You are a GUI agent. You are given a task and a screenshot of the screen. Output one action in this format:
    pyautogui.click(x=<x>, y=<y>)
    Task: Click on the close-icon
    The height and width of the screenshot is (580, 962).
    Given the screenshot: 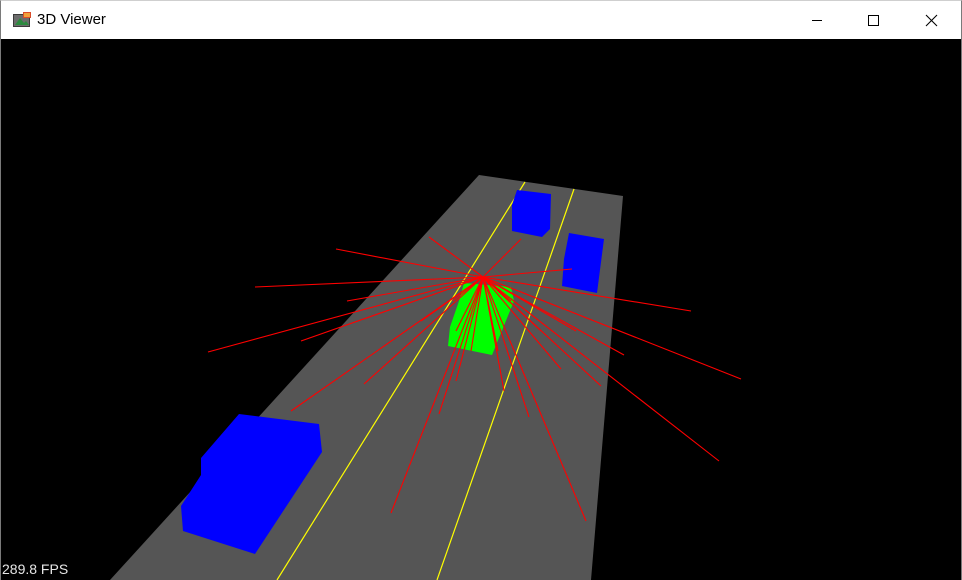 What is the action you would take?
    pyautogui.click(x=931, y=20)
    